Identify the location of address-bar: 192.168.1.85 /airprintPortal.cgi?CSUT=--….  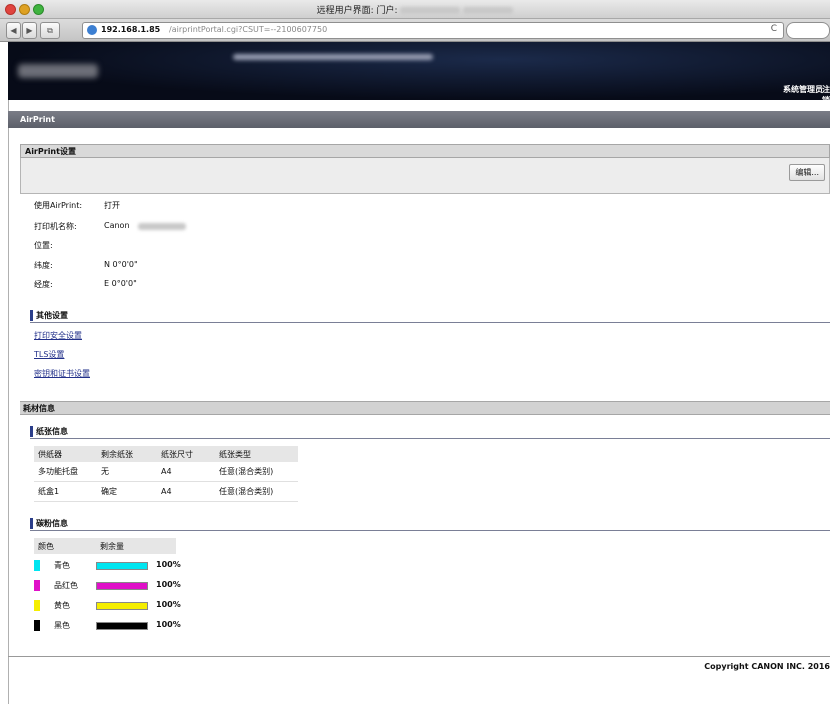
(433, 30).